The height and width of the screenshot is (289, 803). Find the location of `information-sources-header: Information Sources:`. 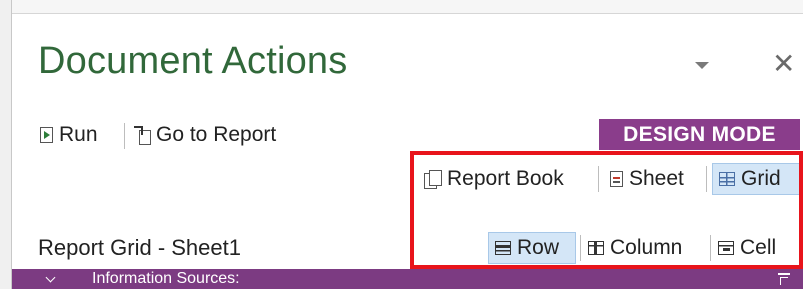

information-sources-header: Information Sources: is located at coordinates (407, 279).